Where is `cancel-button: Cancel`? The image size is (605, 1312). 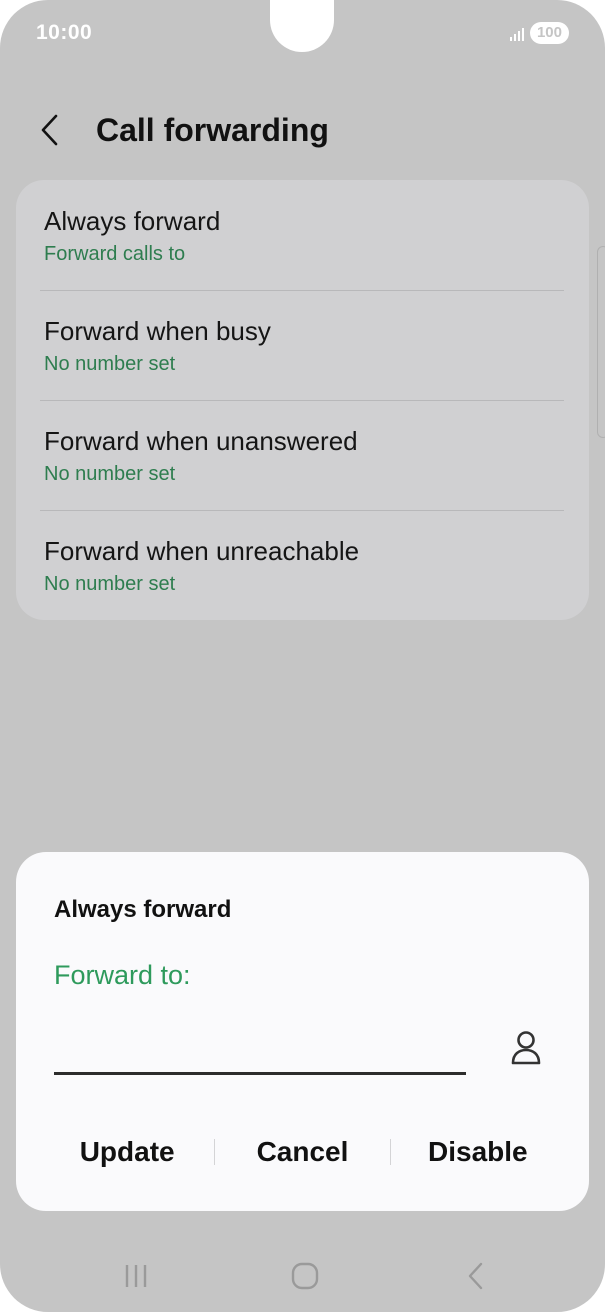 cancel-button: Cancel is located at coordinates (302, 1152).